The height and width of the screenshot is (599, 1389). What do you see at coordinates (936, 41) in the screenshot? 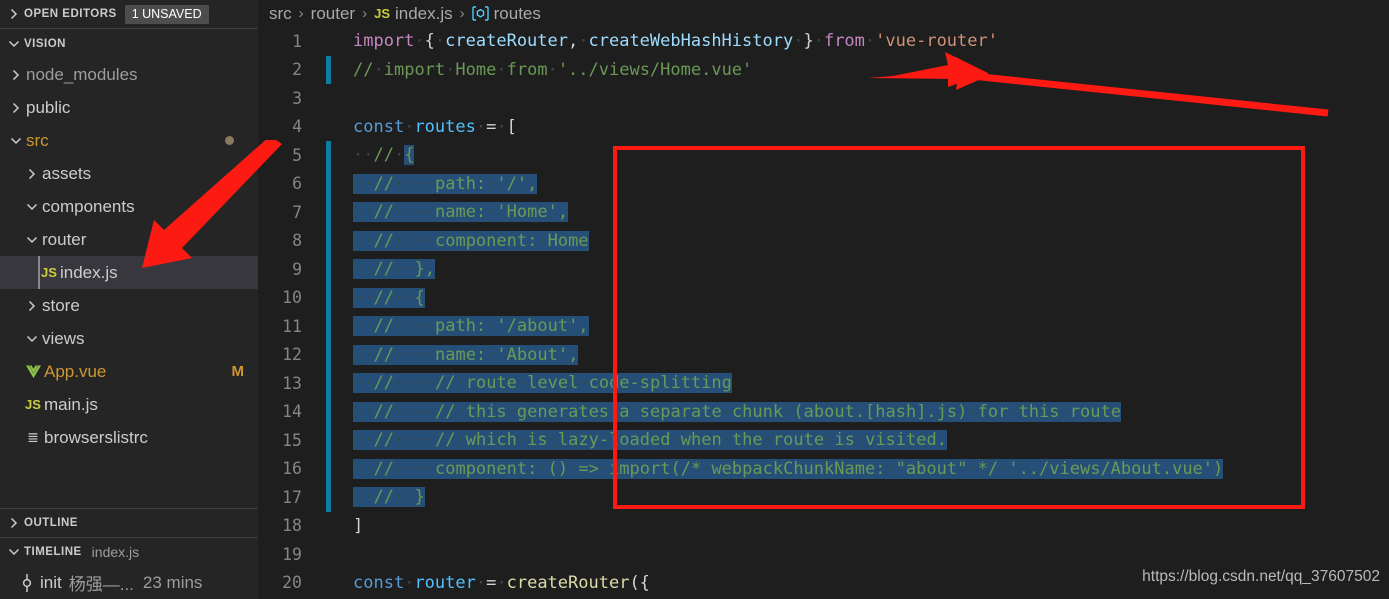
I see `code-token: 'vue-router'` at bounding box center [936, 41].